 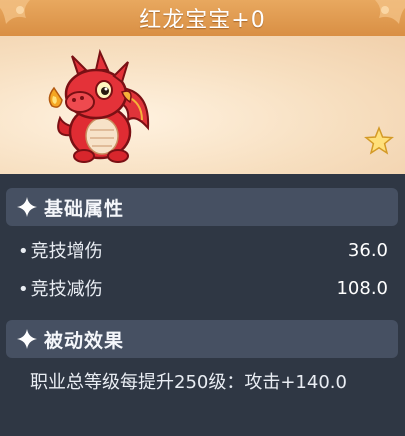 What do you see at coordinates (362, 288) in the screenshot?
I see `stat-value: 108.0` at bounding box center [362, 288].